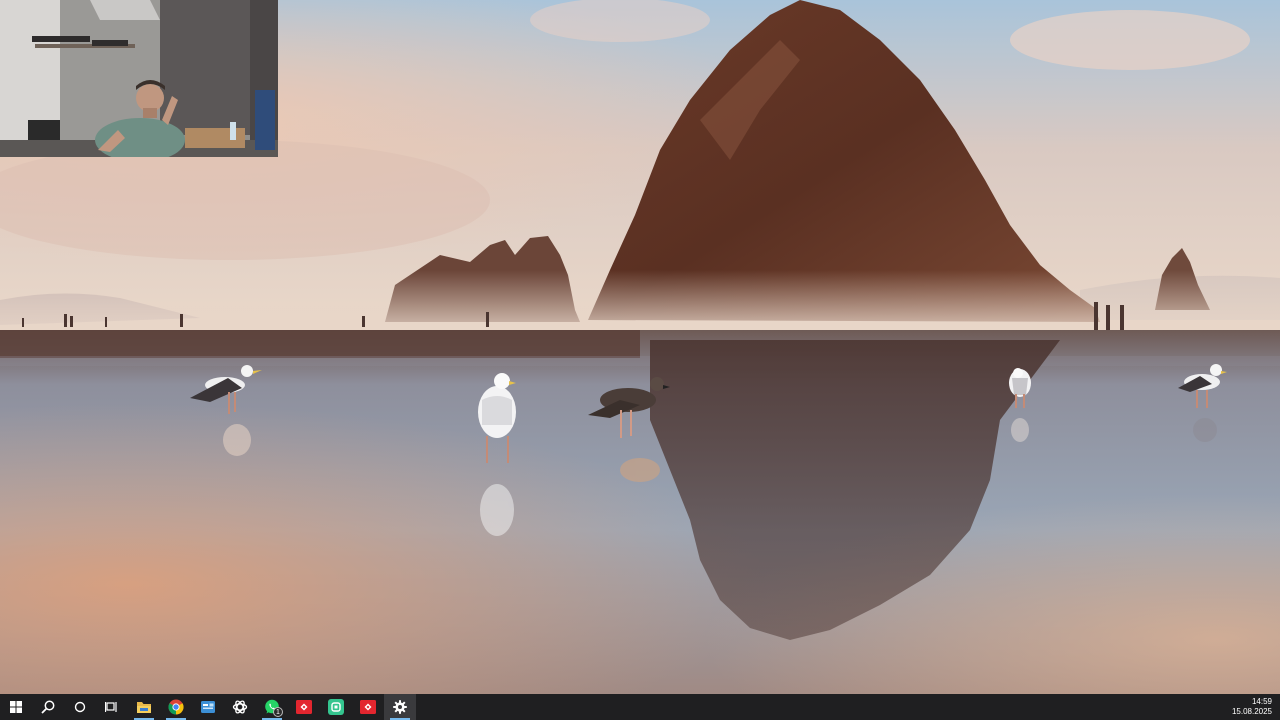 This screenshot has height=720, width=1280. Describe the element at coordinates (272, 707) in the screenshot. I see `whatsapp-button: 1` at that location.